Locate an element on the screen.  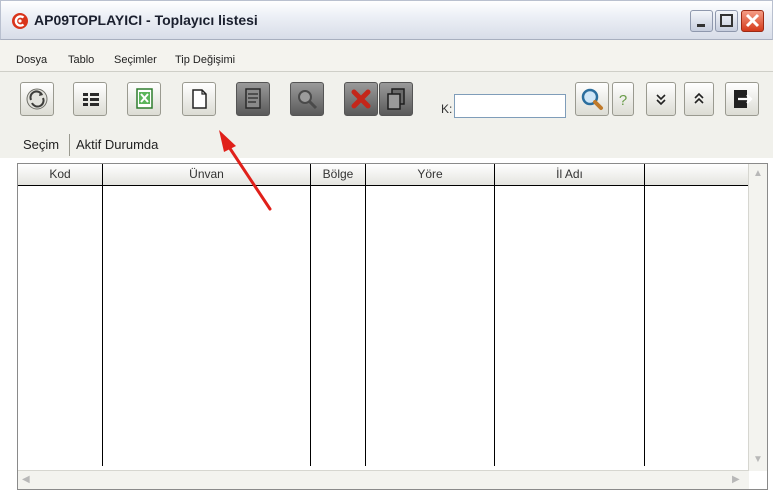
annotation-arrow is located at coordinates (245, 170).